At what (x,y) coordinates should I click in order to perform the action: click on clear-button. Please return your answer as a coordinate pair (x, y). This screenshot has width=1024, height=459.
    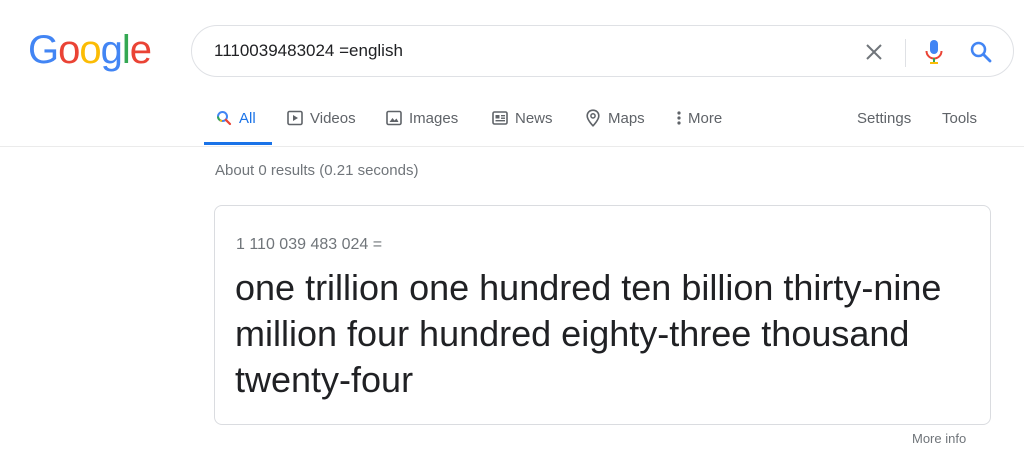
    Looking at the image, I should click on (874, 52).